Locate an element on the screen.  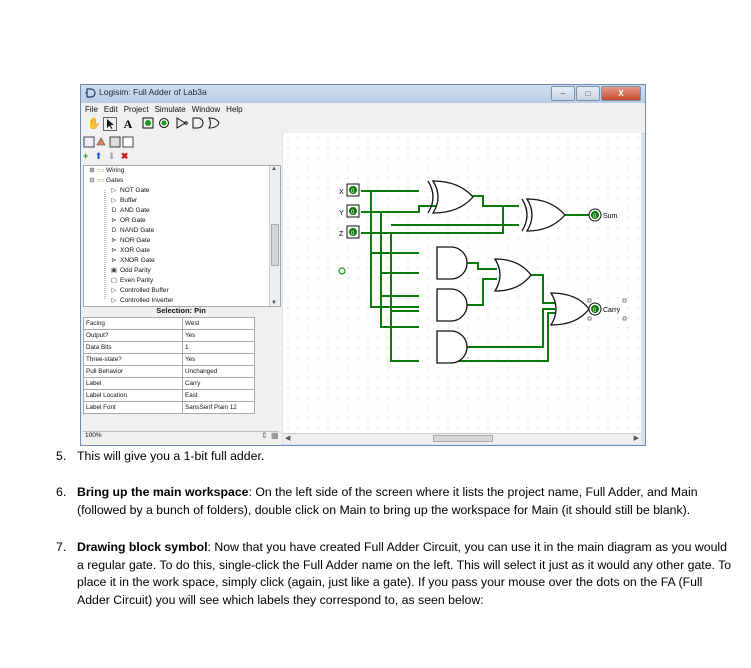
add-circuit-icon: + is located at coordinates (85, 156).